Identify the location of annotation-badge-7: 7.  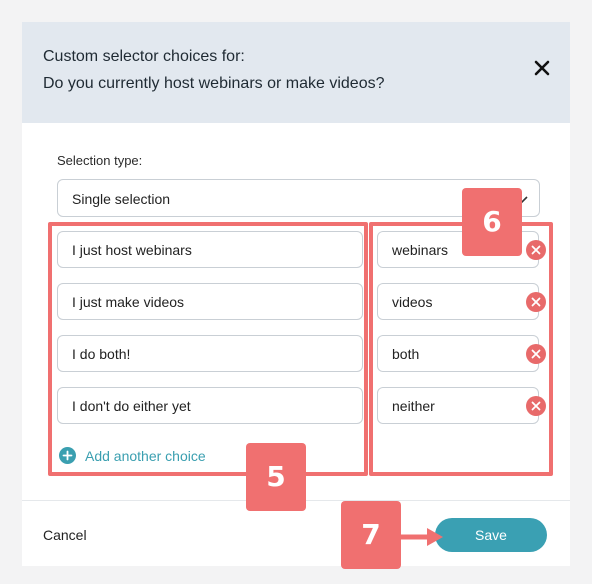
(371, 535).